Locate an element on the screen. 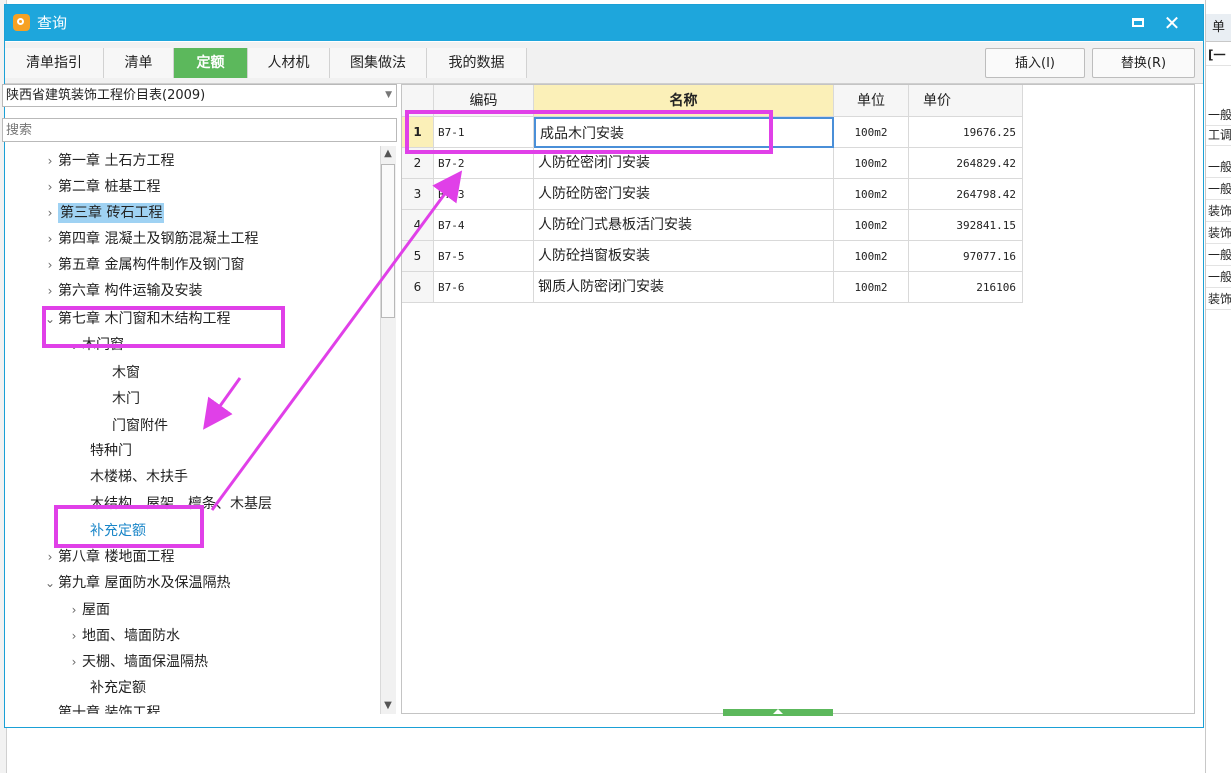 This screenshot has width=1231, height=773. cell-name-selected: 成品木门安装 is located at coordinates (684, 132).